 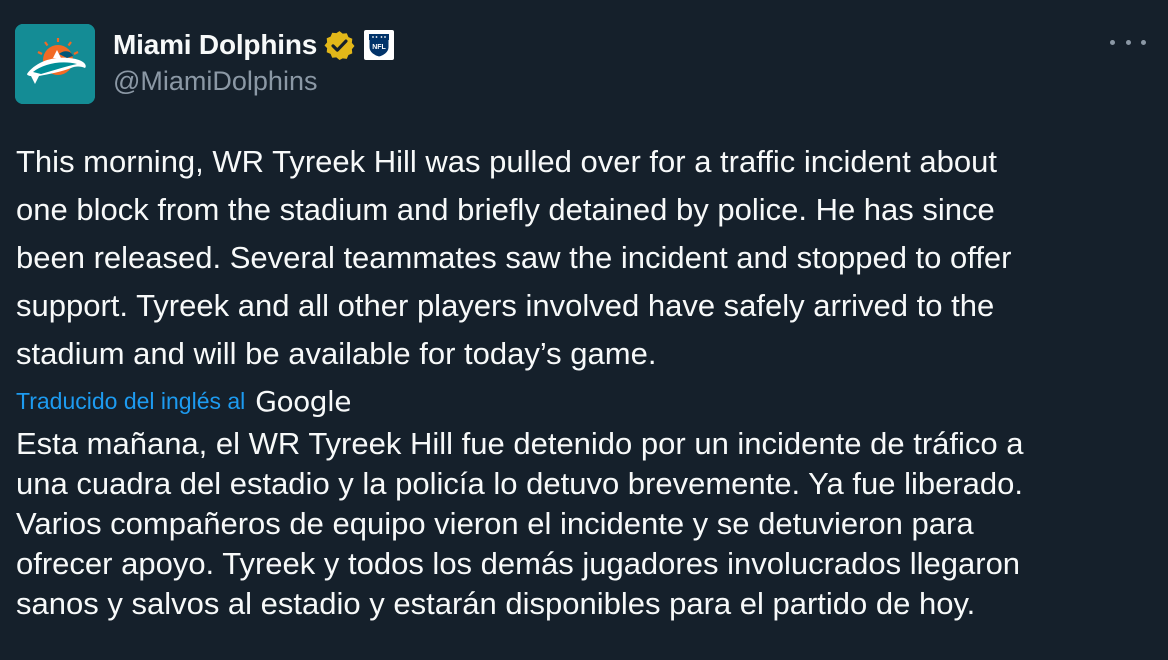 I want to click on ellipsis-icon, so click(x=1112, y=42).